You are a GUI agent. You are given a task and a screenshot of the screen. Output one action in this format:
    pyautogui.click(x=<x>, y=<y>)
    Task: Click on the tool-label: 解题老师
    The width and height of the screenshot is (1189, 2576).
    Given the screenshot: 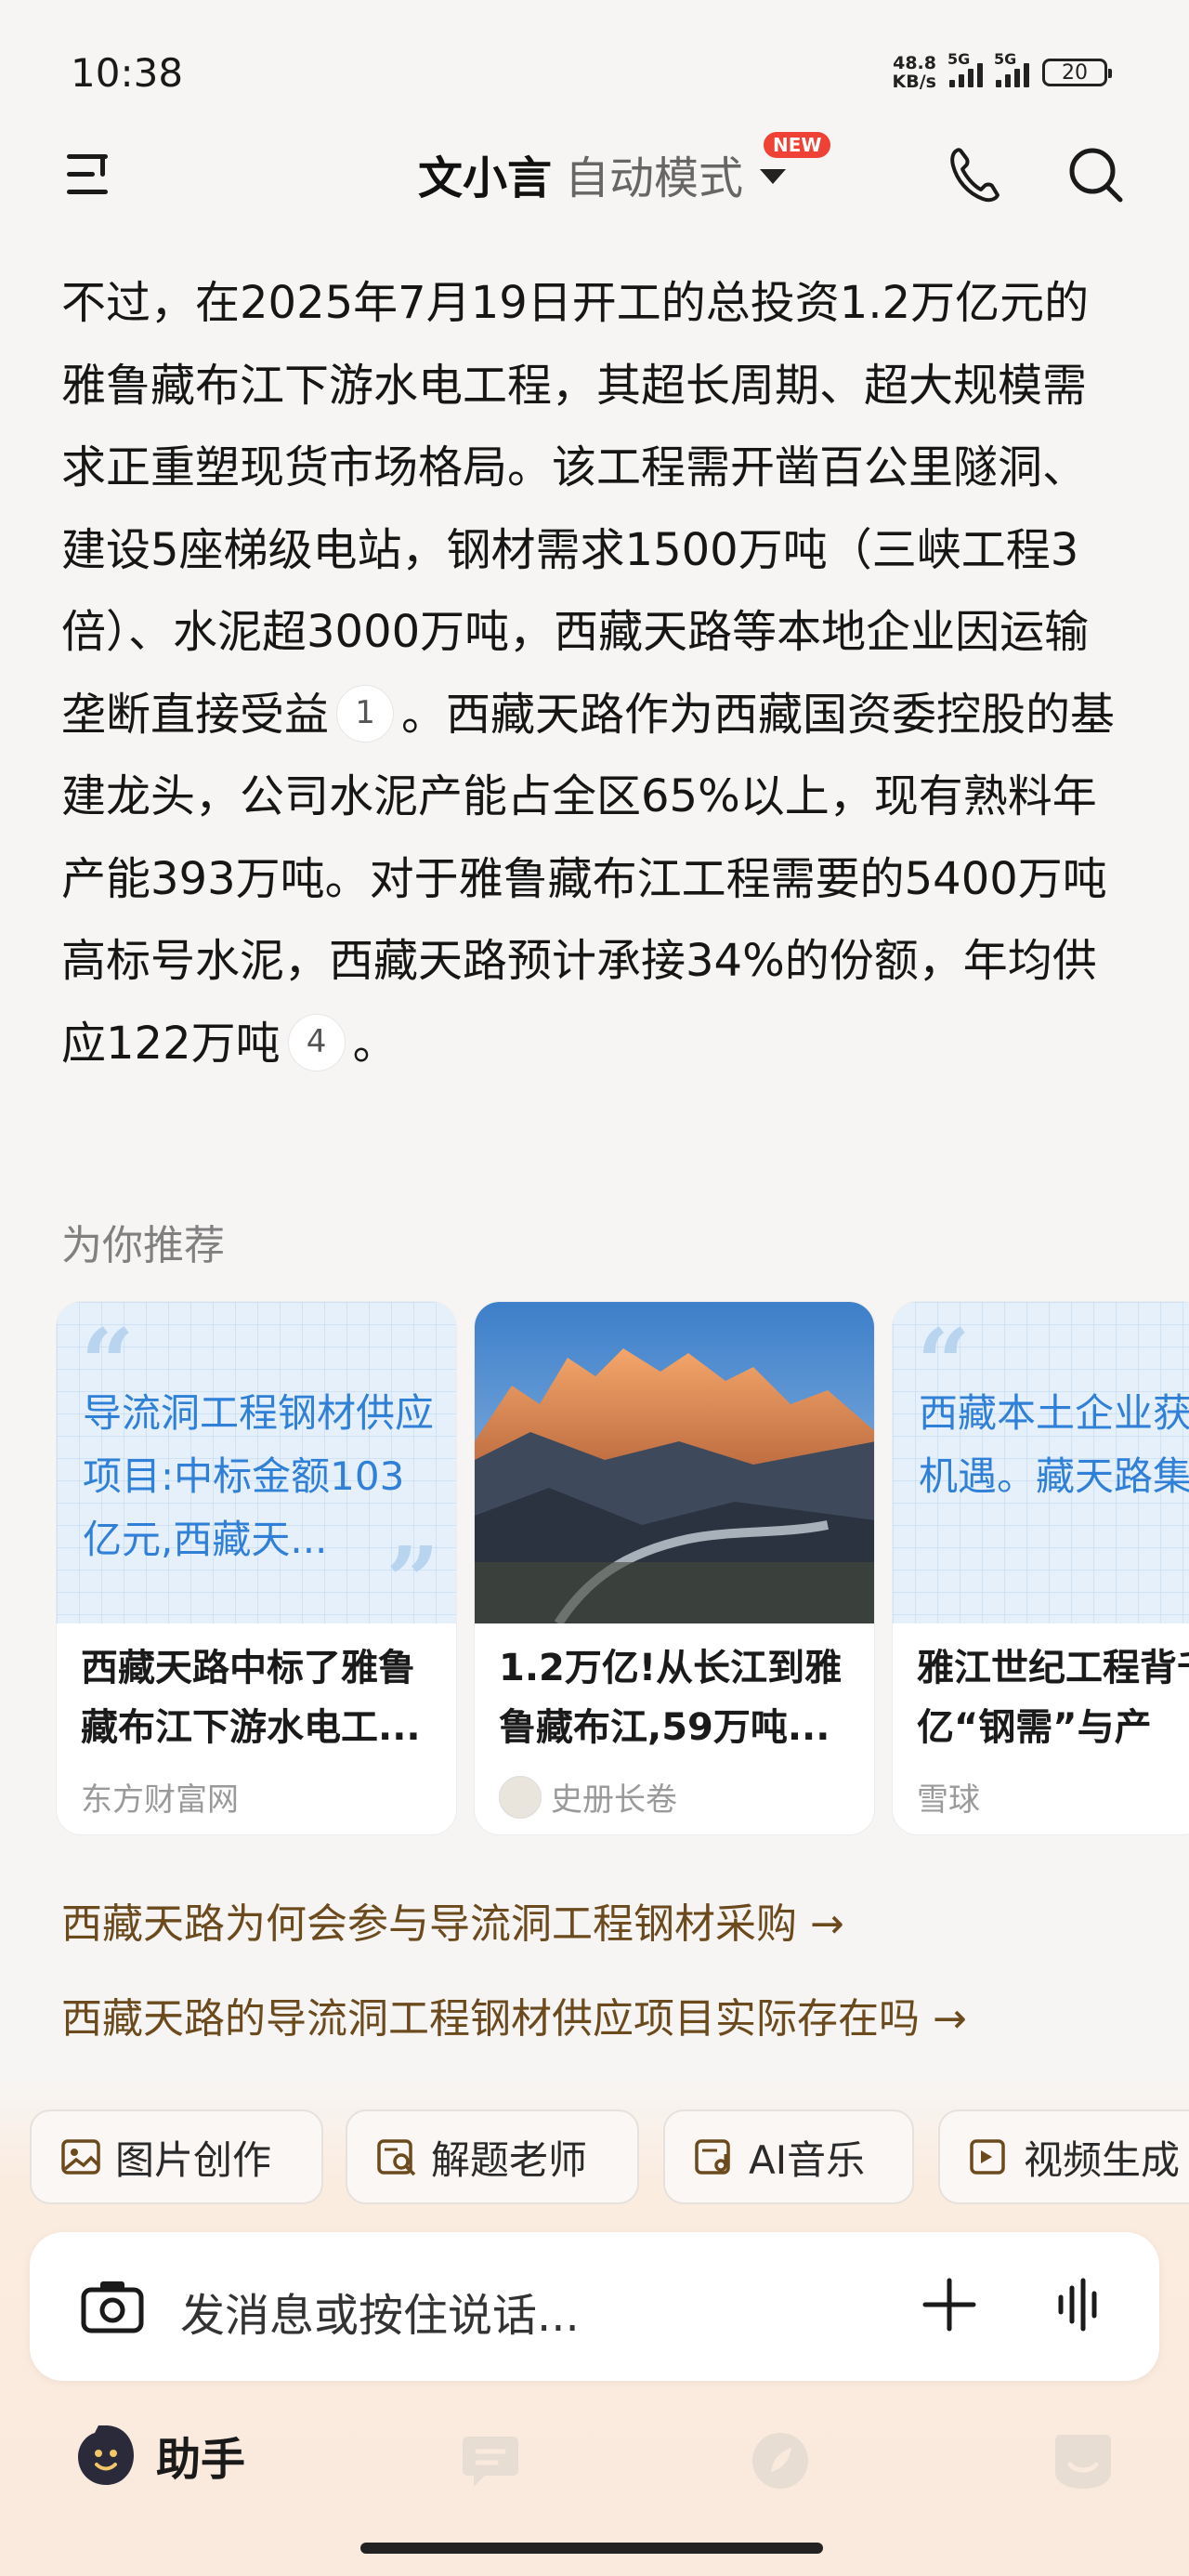 What is the action you would take?
    pyautogui.click(x=509, y=2159)
    